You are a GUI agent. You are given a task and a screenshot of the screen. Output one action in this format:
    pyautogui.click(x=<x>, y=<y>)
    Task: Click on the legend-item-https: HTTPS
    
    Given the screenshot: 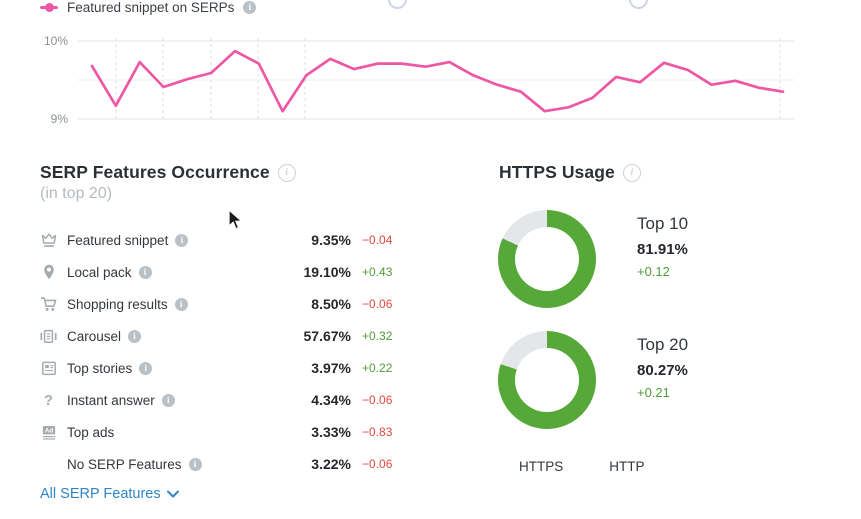 What is the action you would take?
    pyautogui.click(x=531, y=466)
    